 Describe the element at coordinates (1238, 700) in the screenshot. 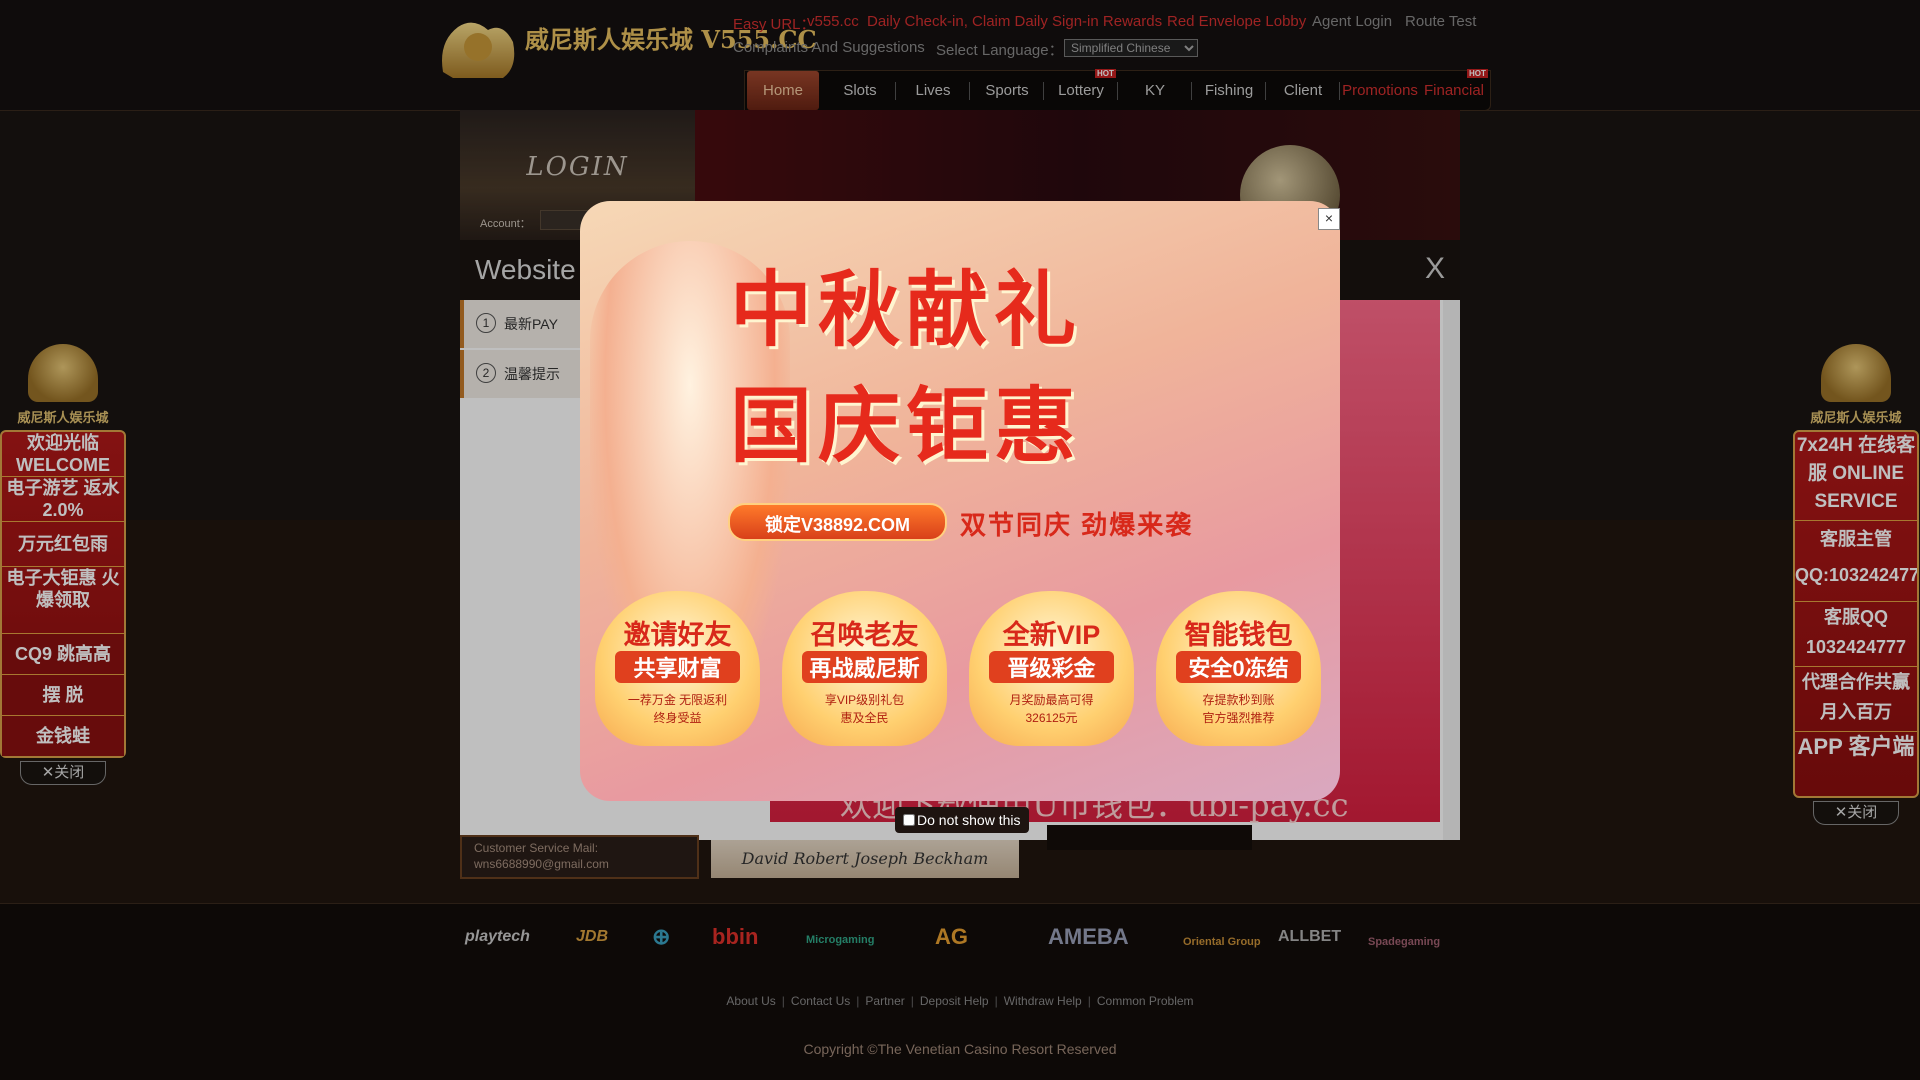

I see `card-desc-1: 存提款秒到账` at that location.